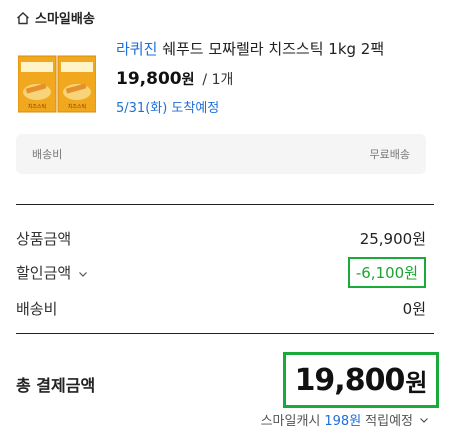 The height and width of the screenshot is (434, 449). Describe the element at coordinates (225, 204) in the screenshot. I see `divider-top` at that location.